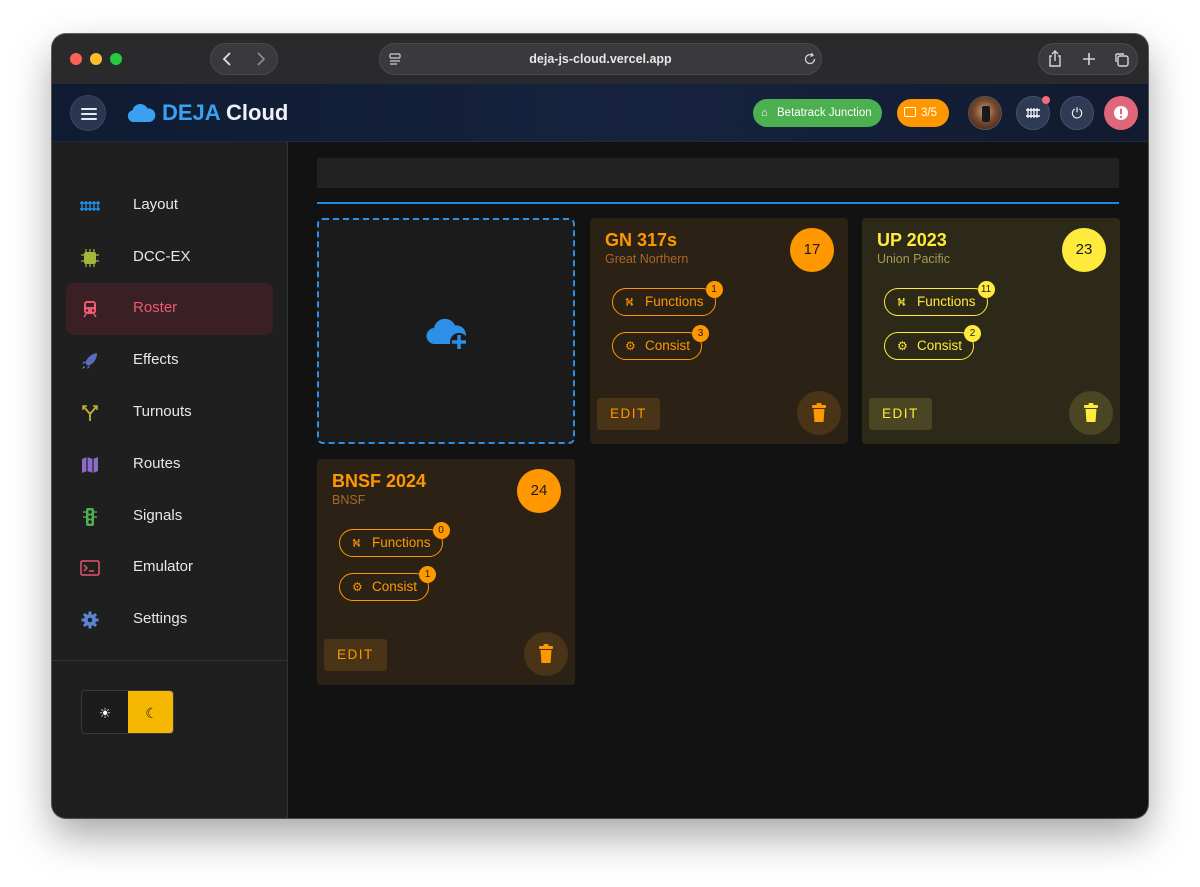 This screenshot has height=887, width=1200. I want to click on consist-chip: ⚙ Consist 1, so click(388, 583).